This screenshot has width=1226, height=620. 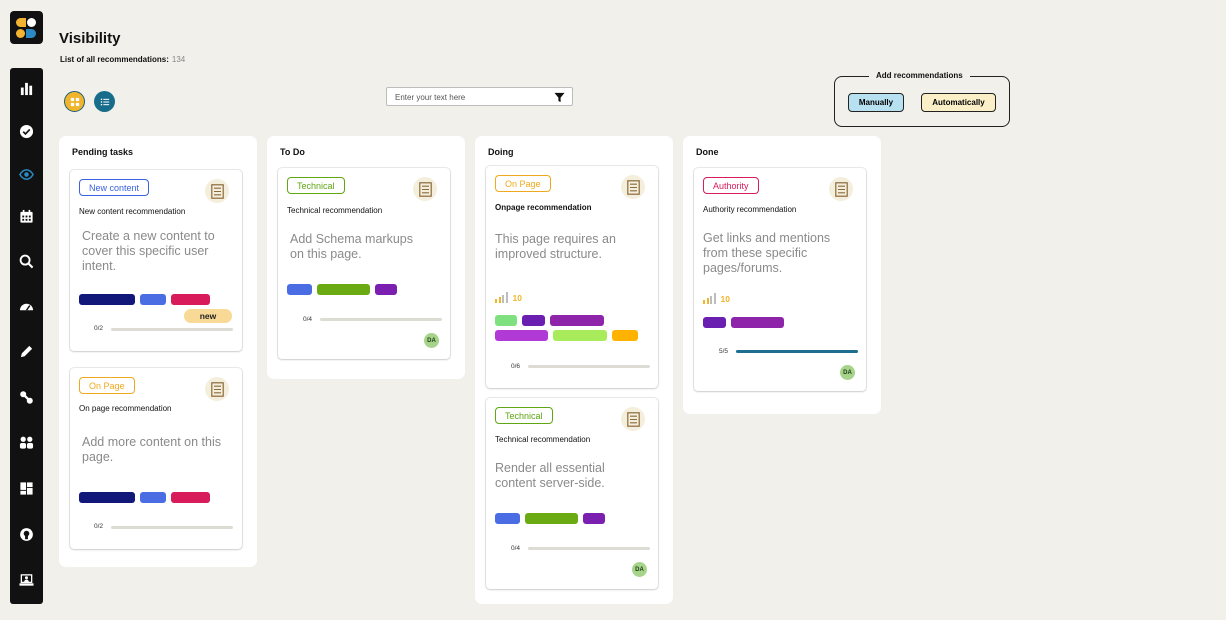 I want to click on list-icon, so click(x=104, y=101).